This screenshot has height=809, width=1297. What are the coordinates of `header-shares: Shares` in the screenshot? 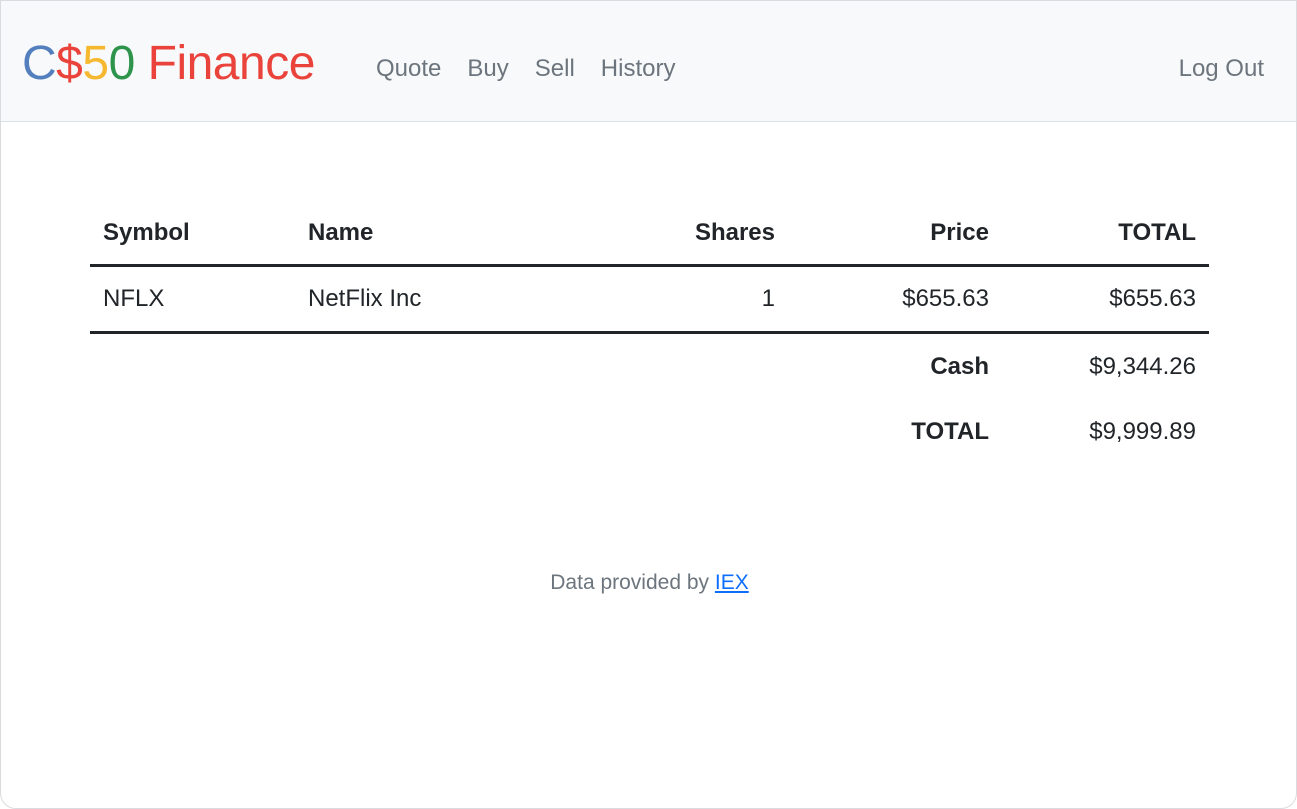 It's located at (672, 234).